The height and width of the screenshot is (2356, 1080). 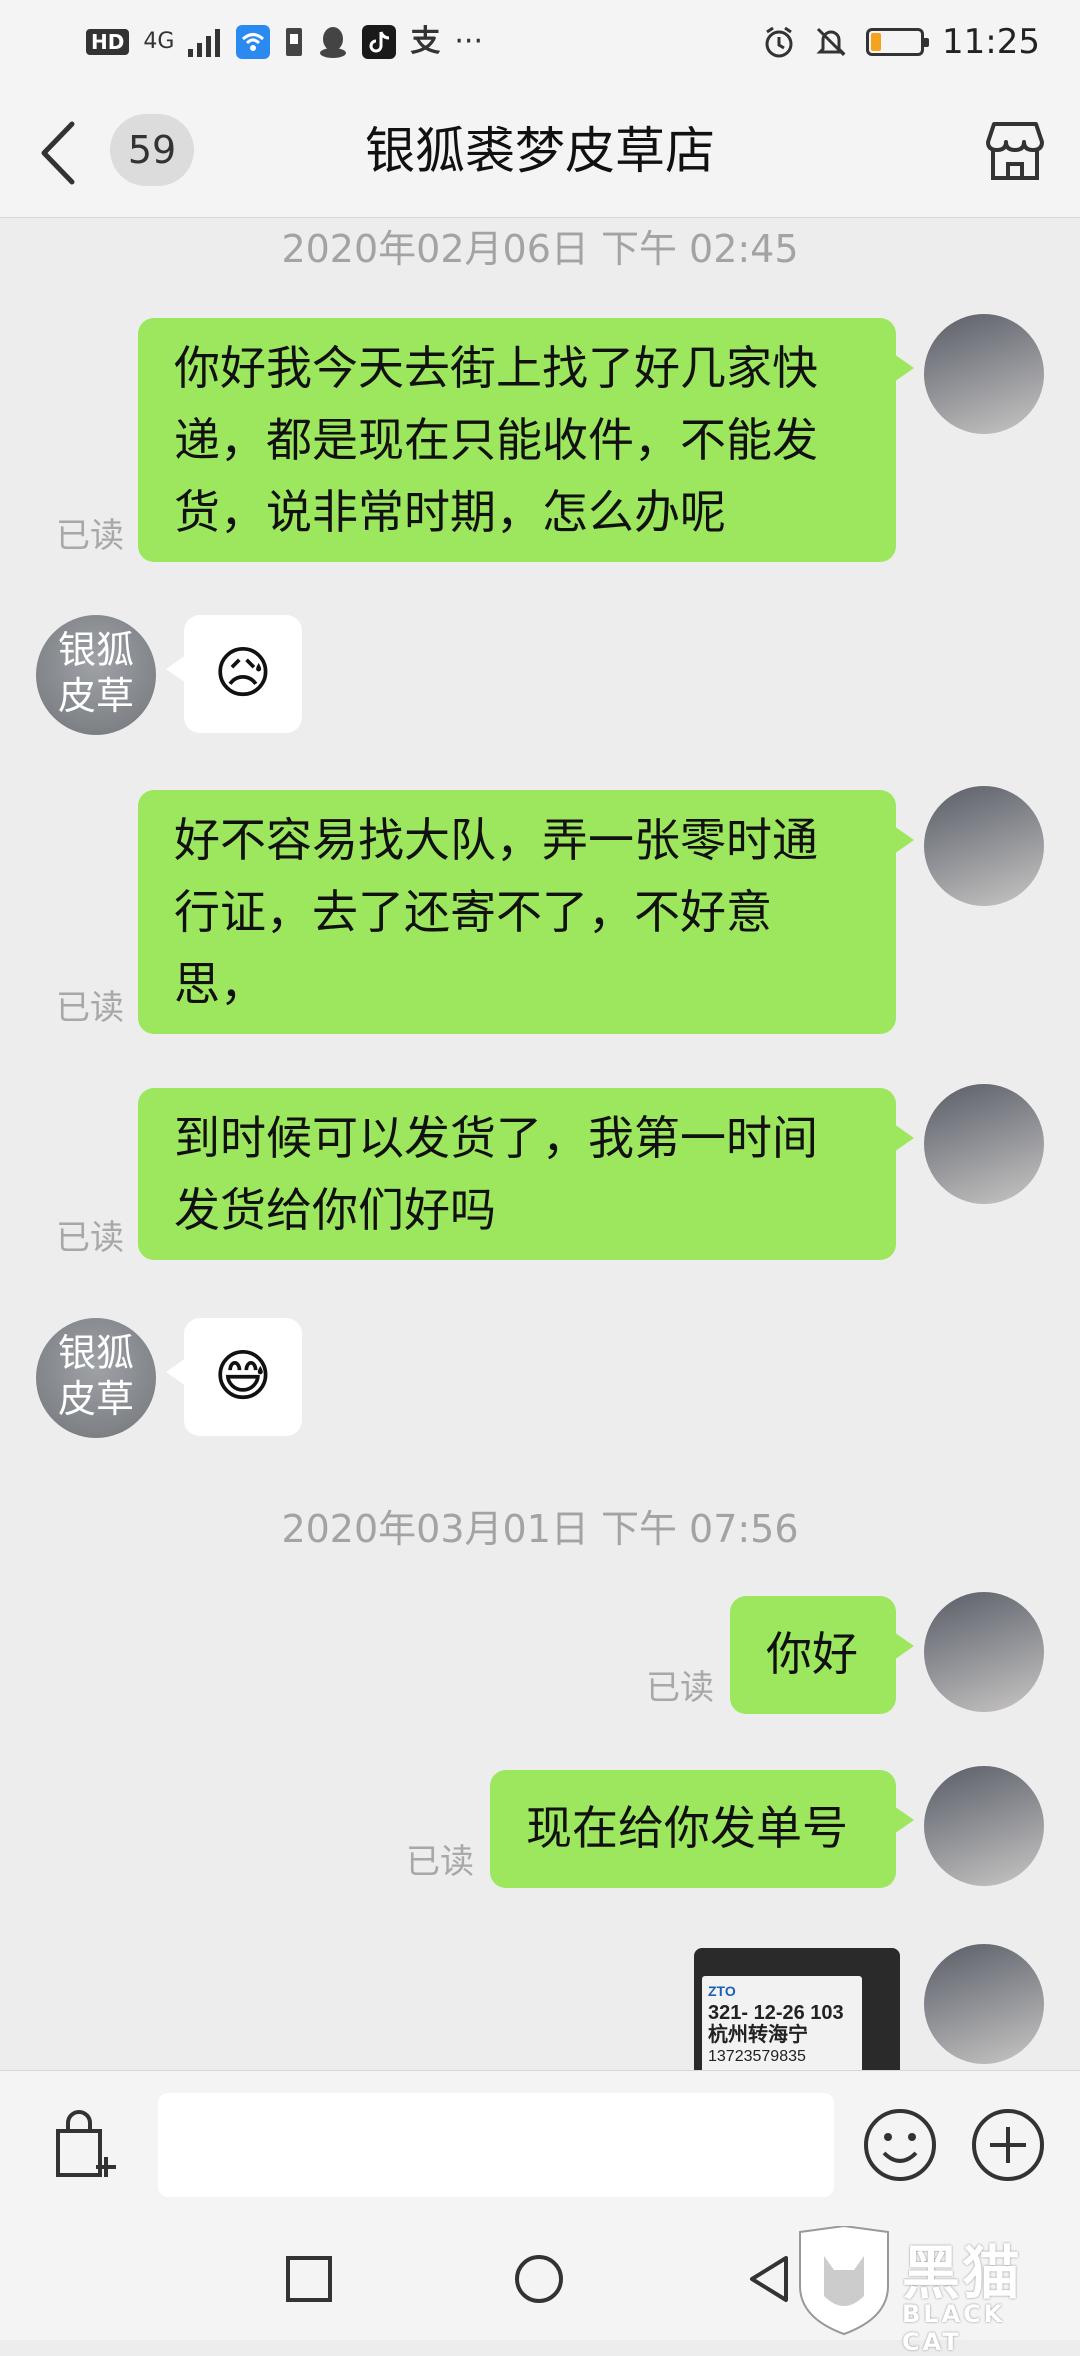 What do you see at coordinates (962, 2273) in the screenshot?
I see `watermark-title: 黑猫` at bounding box center [962, 2273].